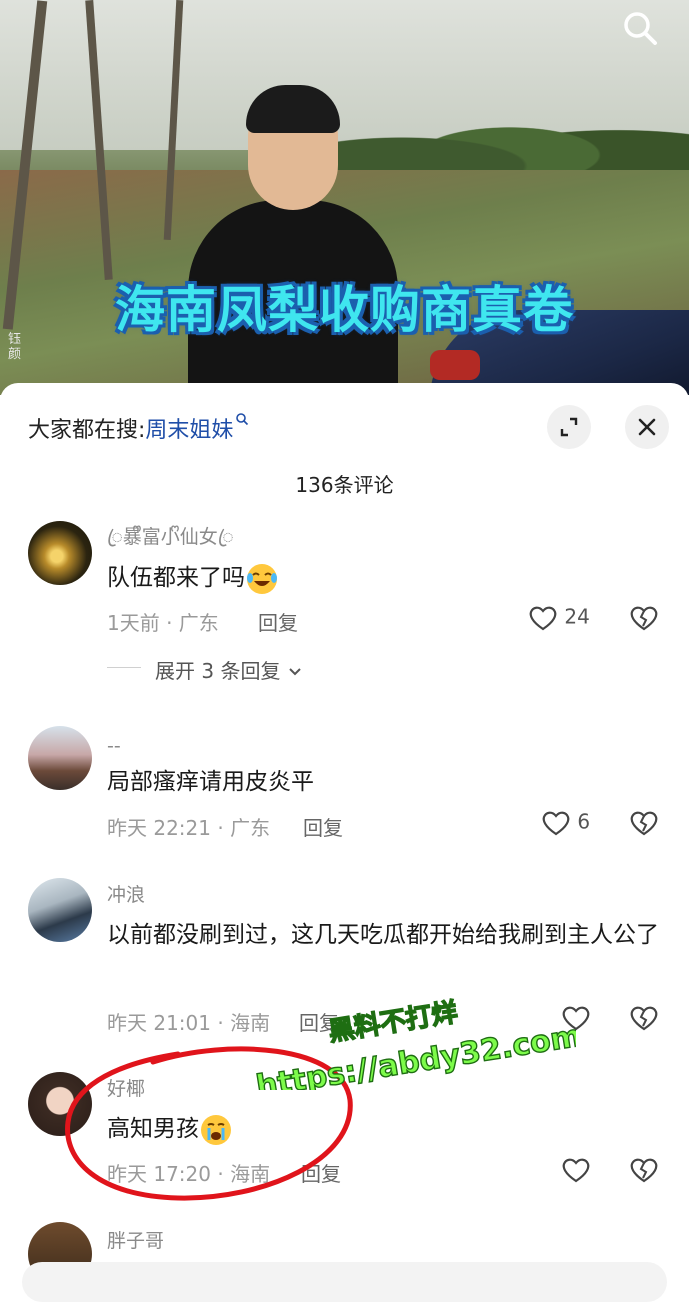 The height and width of the screenshot is (1302, 689). I want to click on like-button: 6, so click(565, 823).